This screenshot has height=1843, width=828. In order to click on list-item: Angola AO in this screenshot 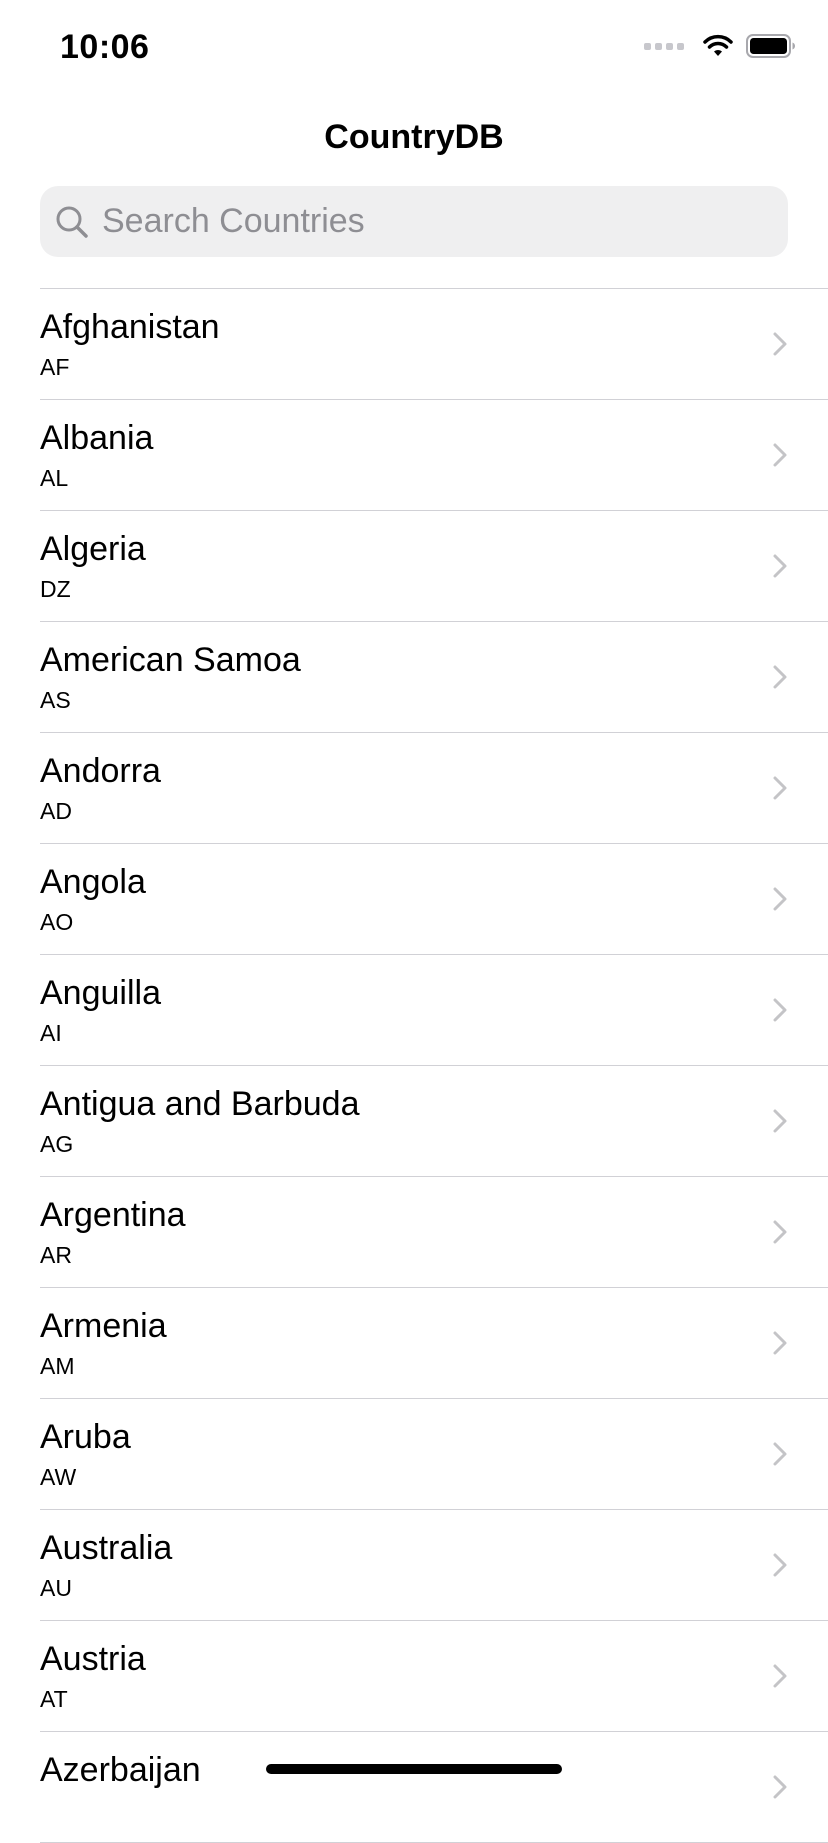, I will do `click(434, 899)`.